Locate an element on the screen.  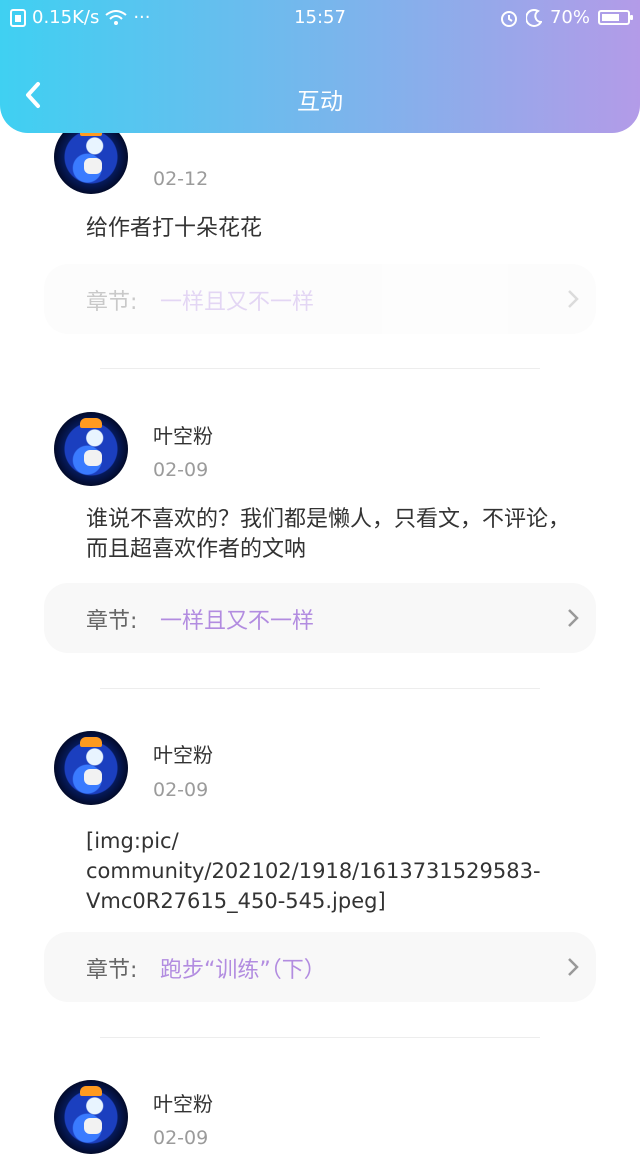
alarm-icon is located at coordinates (508, 18).